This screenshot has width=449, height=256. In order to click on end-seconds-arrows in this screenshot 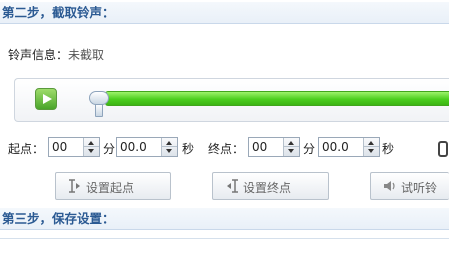, I will do `click(371, 147)`.